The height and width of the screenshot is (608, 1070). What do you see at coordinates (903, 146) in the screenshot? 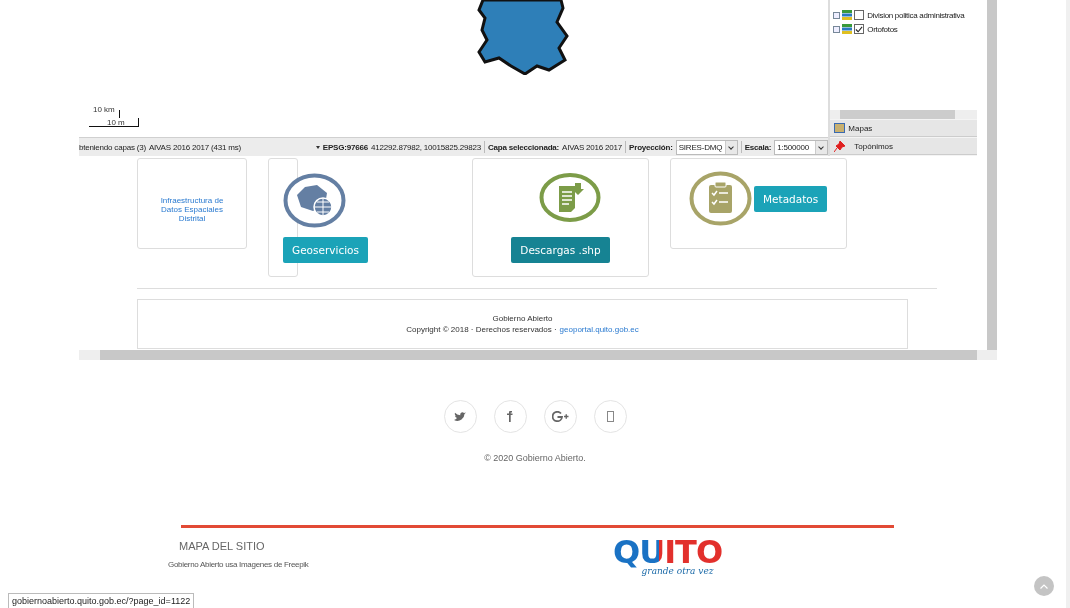
I see `panel-tab: Topónimos` at bounding box center [903, 146].